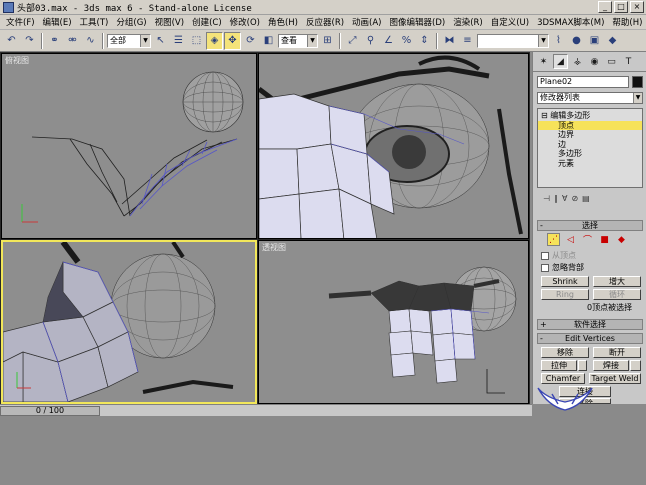 Image resolution: width=646 pixels, height=485 pixels. Describe the element at coordinates (327, 41) in the screenshot. I see `pivot-center-icon: ⊞` at that location.